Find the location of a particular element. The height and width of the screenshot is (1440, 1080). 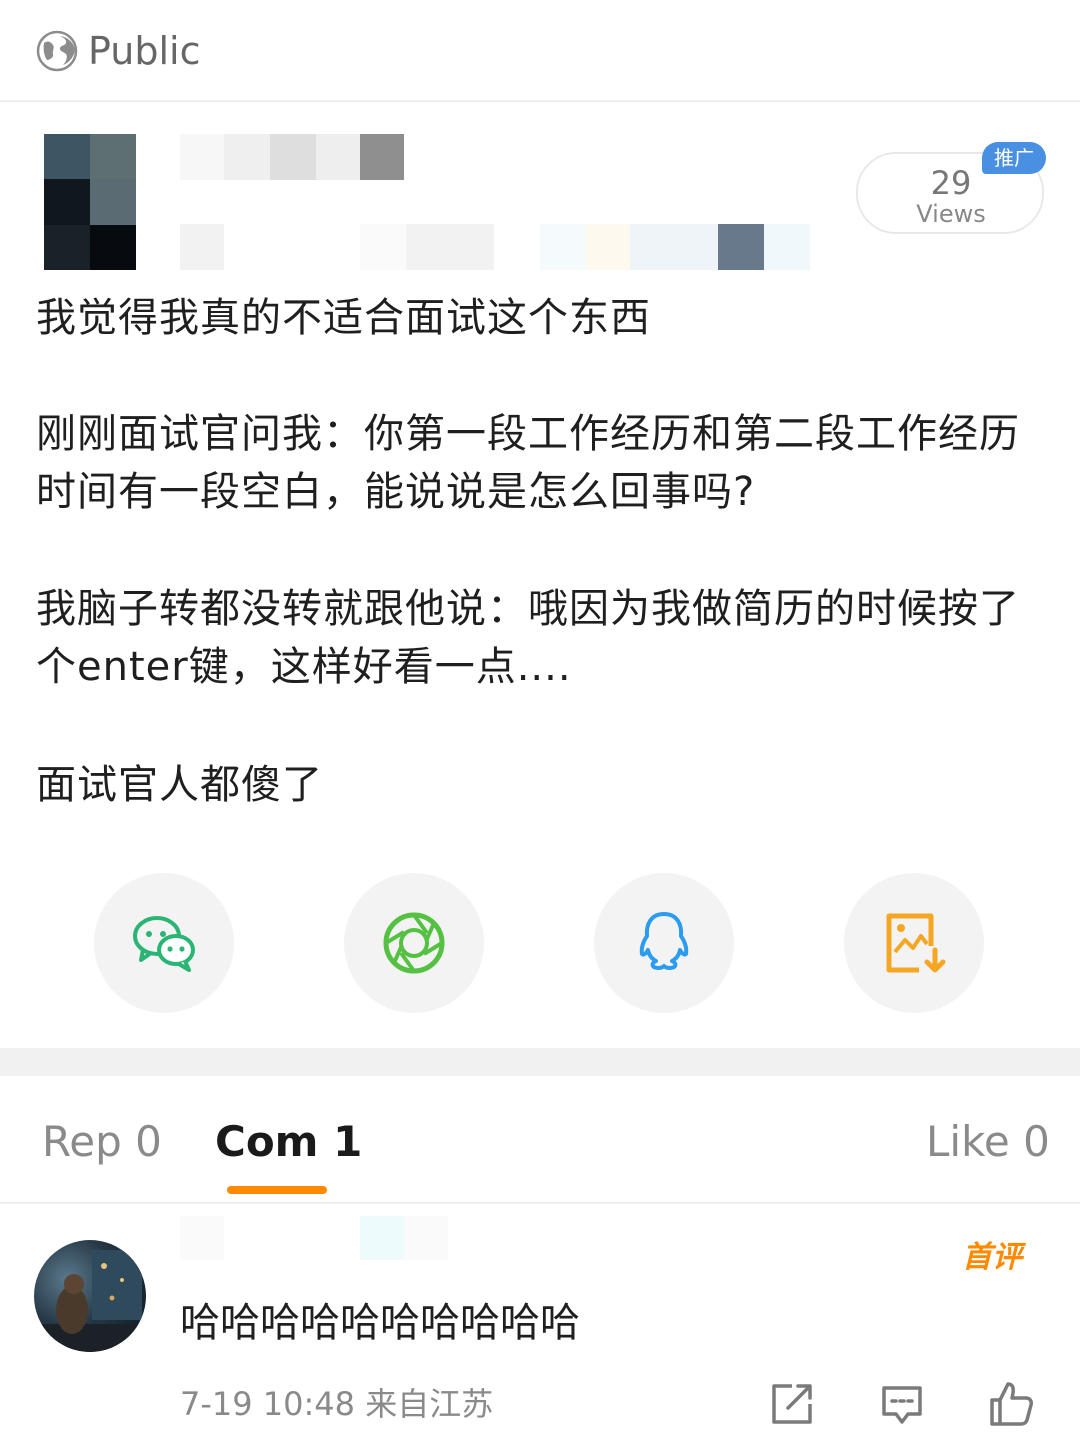

commenter-avatar is located at coordinates (90, 1296).